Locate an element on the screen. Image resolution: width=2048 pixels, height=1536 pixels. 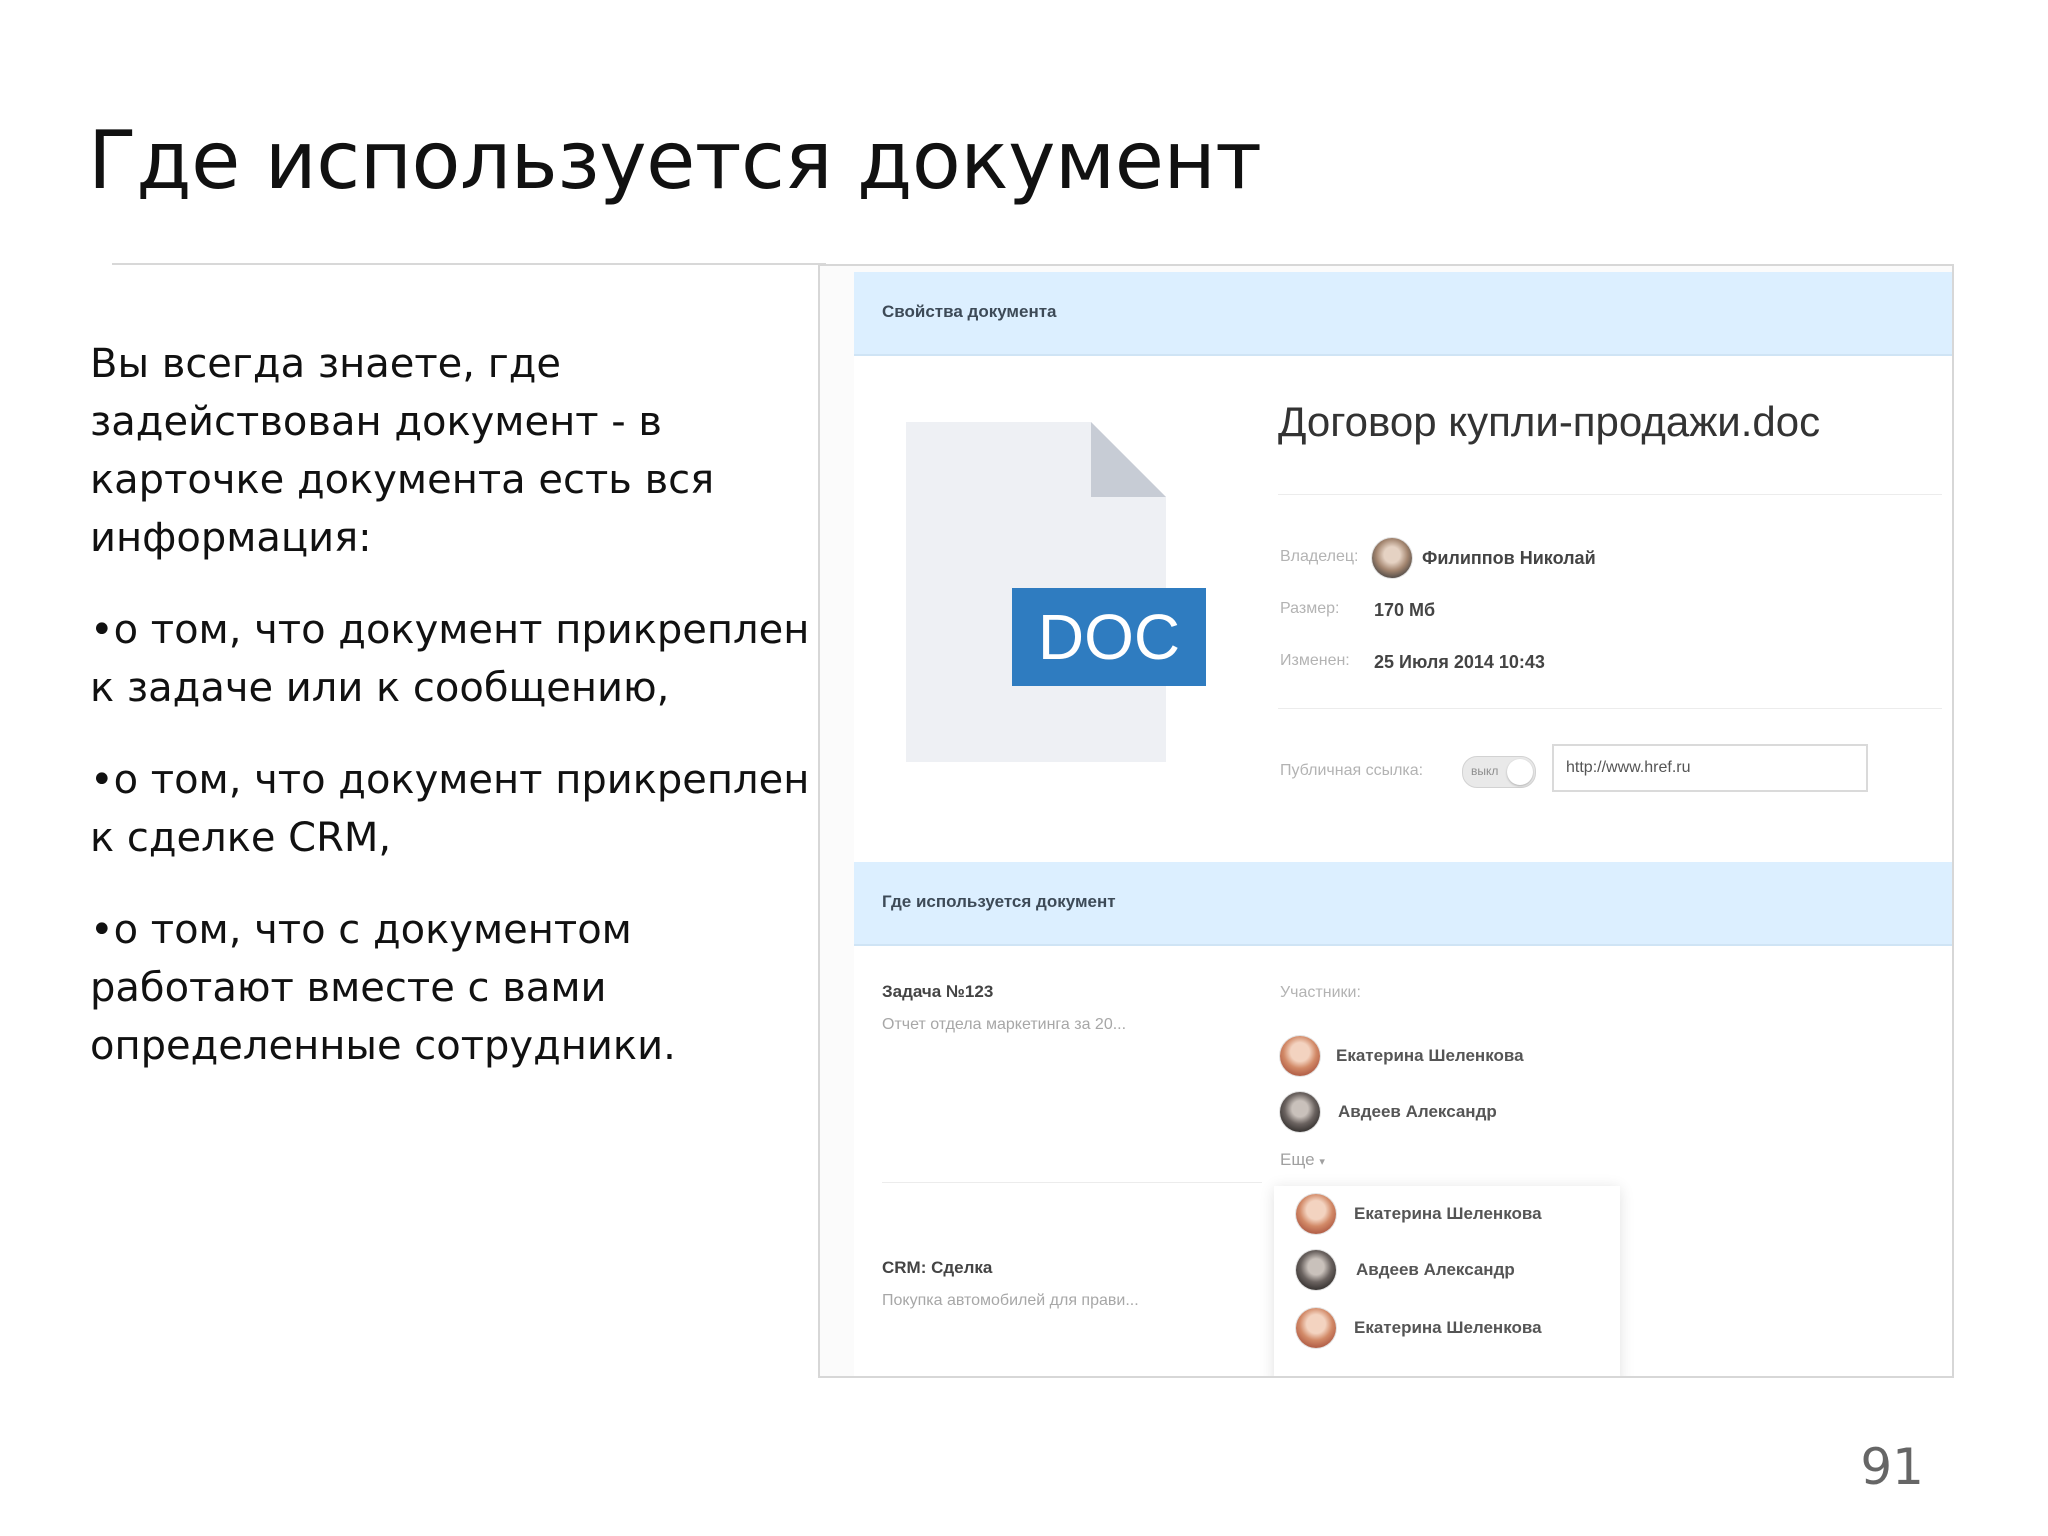
file-name: Договор купли-продажи.doc is located at coordinates (1549, 421).